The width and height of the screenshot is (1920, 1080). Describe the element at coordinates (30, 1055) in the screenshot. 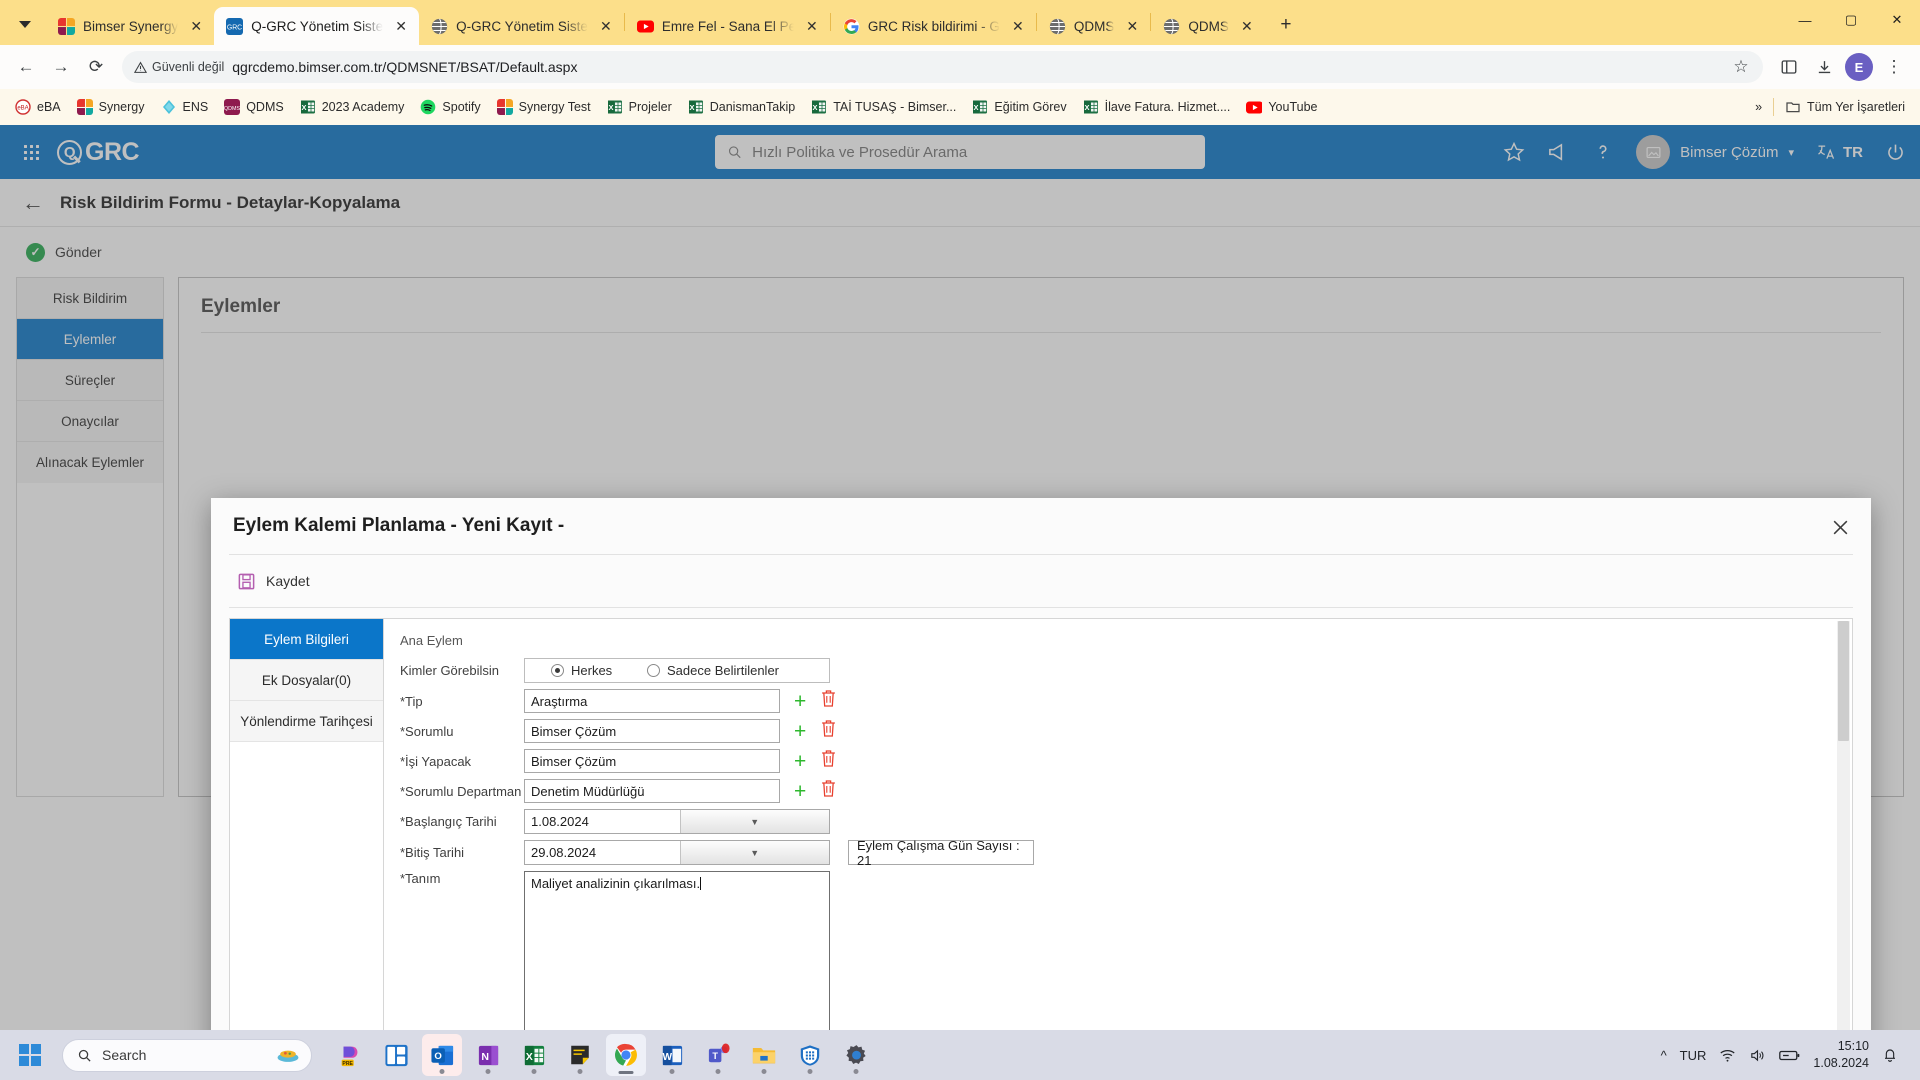

I see `start-button` at that location.